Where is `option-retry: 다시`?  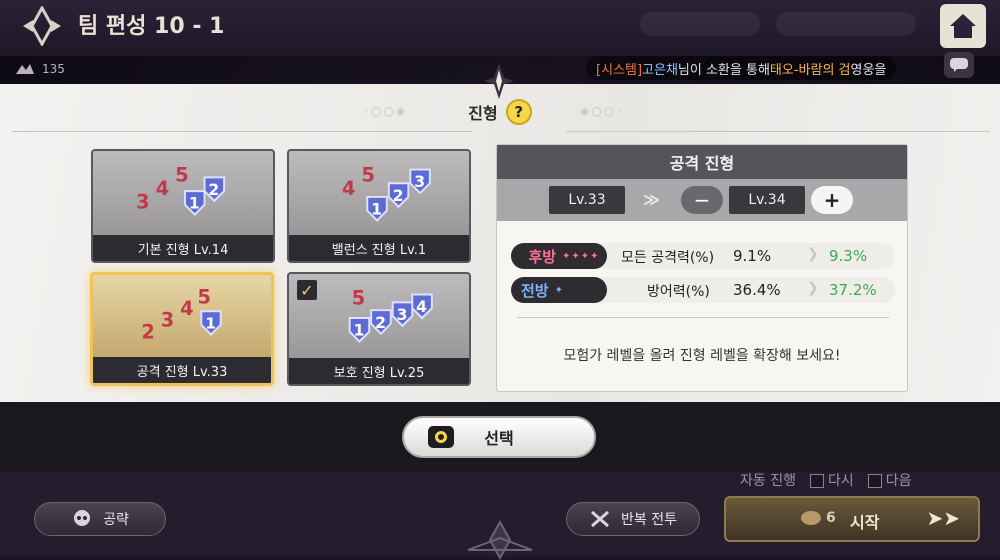
option-retry: 다시 is located at coordinates (831, 480).